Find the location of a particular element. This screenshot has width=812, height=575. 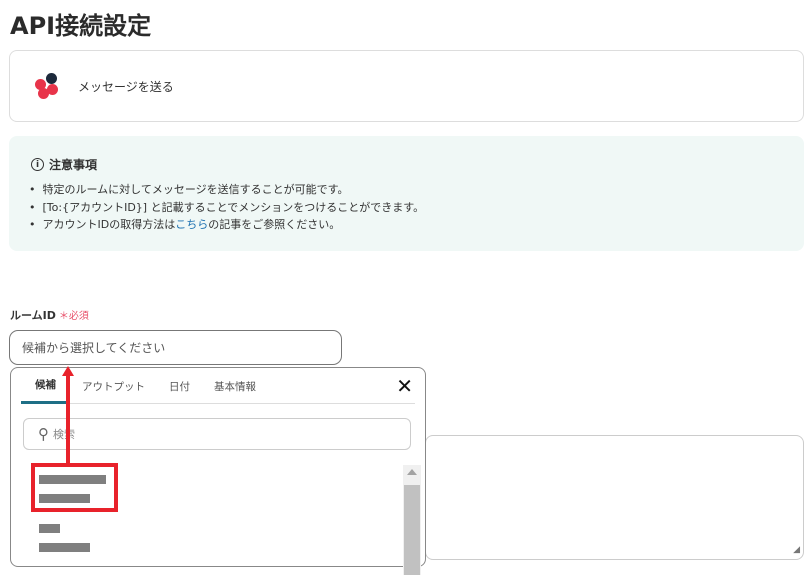

page-title: API接続設定 is located at coordinates (81, 26).